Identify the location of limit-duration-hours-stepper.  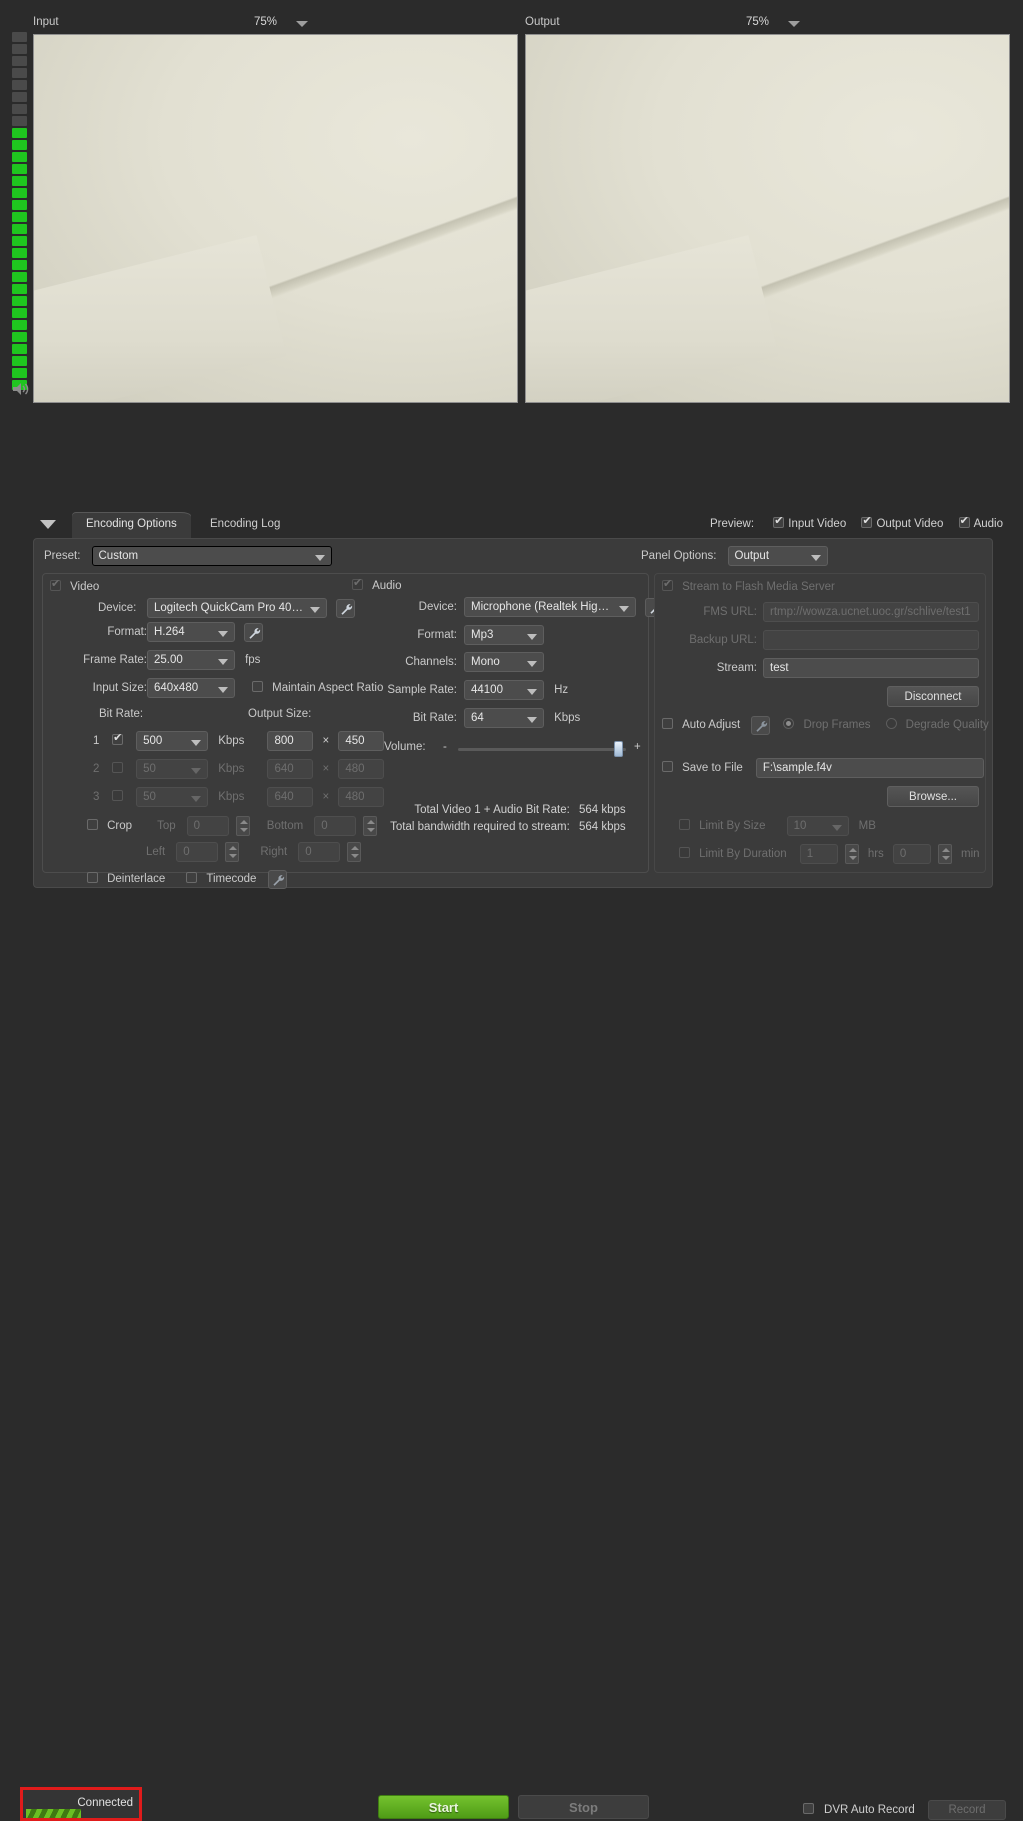
(851, 854).